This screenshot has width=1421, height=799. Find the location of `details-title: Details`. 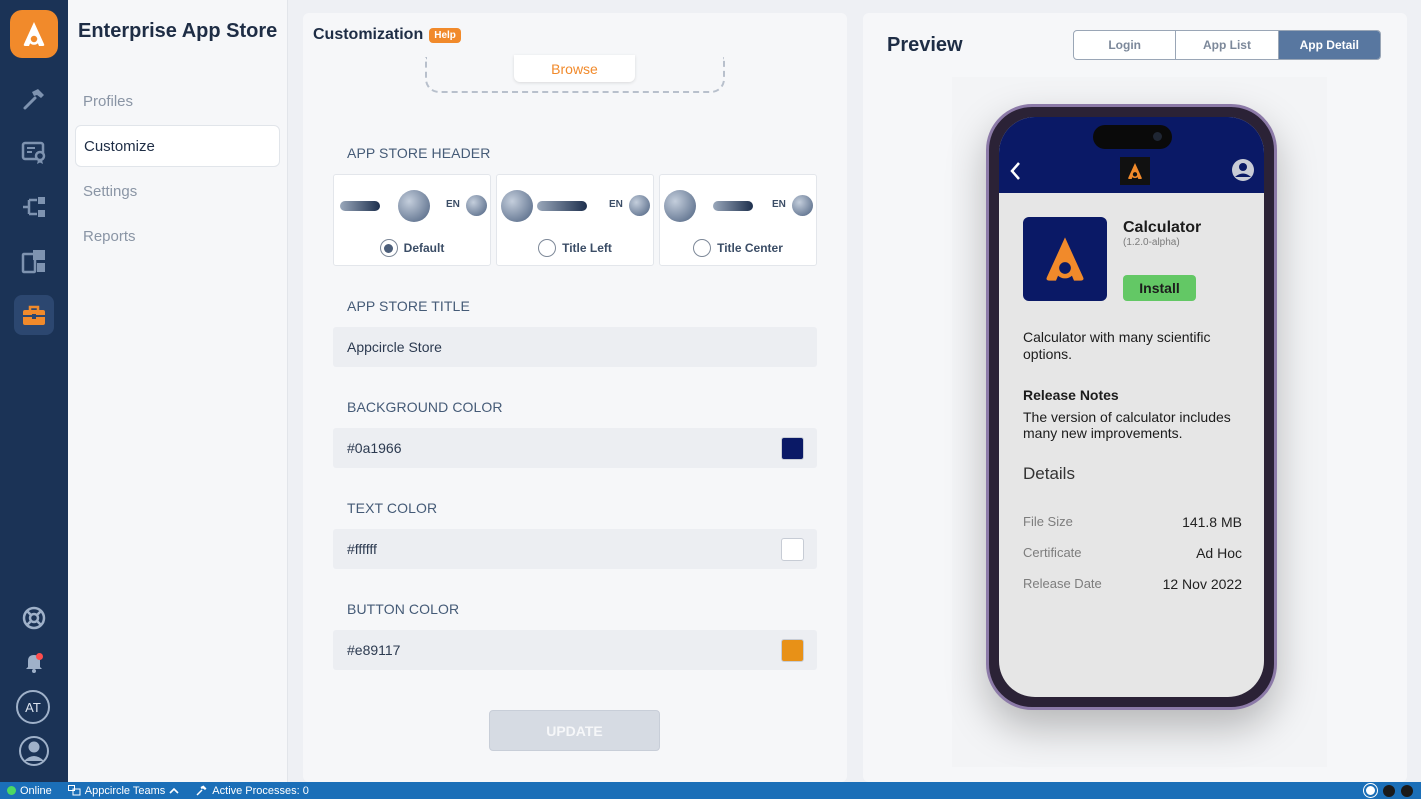

details-title: Details is located at coordinates (1049, 473).